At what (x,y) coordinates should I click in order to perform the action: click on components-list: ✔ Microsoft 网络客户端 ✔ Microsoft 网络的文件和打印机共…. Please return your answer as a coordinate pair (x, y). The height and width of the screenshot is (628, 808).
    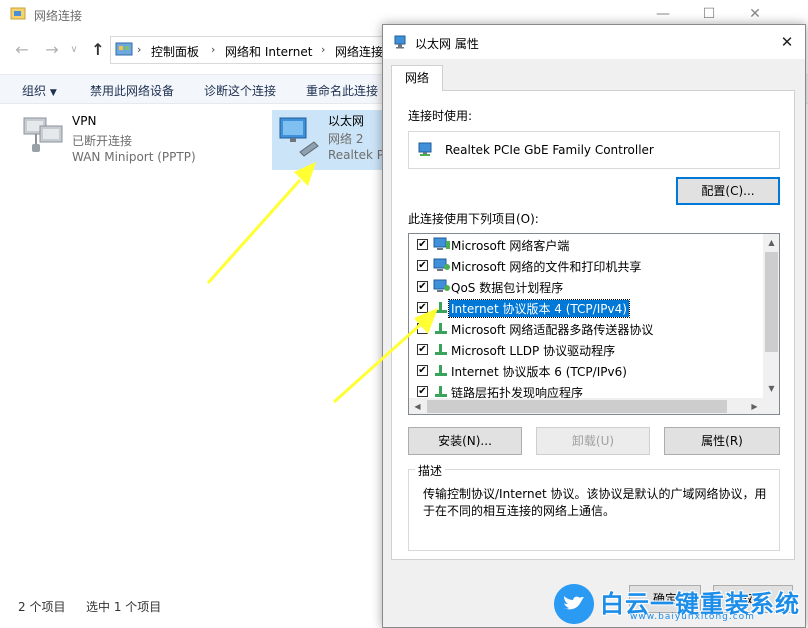
    Looking at the image, I should click on (594, 324).